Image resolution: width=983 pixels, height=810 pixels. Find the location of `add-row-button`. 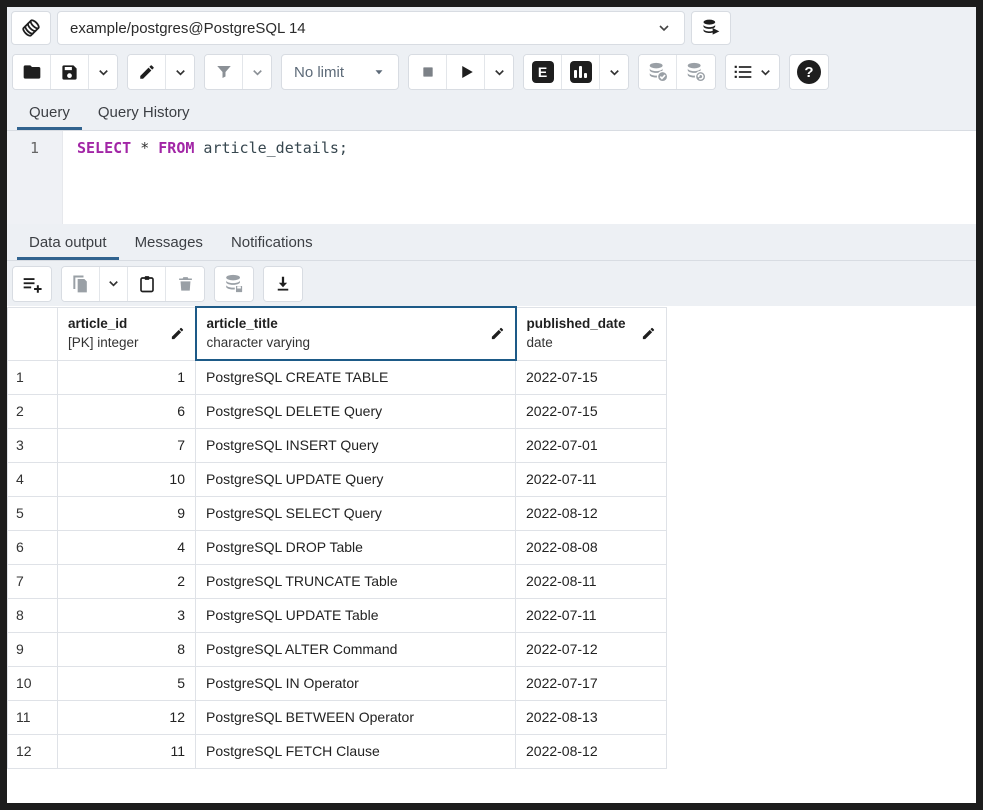

add-row-button is located at coordinates (32, 283).